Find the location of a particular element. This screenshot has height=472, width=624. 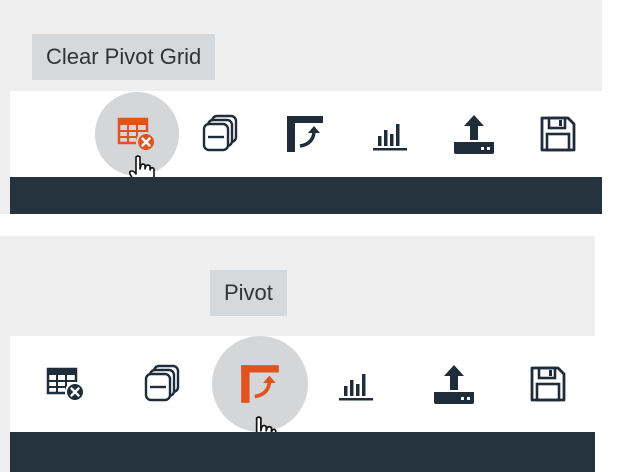

tooltip: Clear Pivot Grid is located at coordinates (124, 57).